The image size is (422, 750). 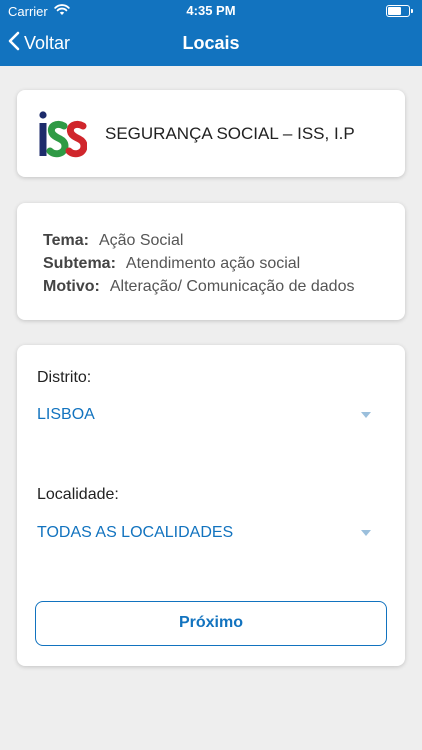 What do you see at coordinates (135, 532) in the screenshot?
I see `locality-value: TODAS AS LOCALIDADES` at bounding box center [135, 532].